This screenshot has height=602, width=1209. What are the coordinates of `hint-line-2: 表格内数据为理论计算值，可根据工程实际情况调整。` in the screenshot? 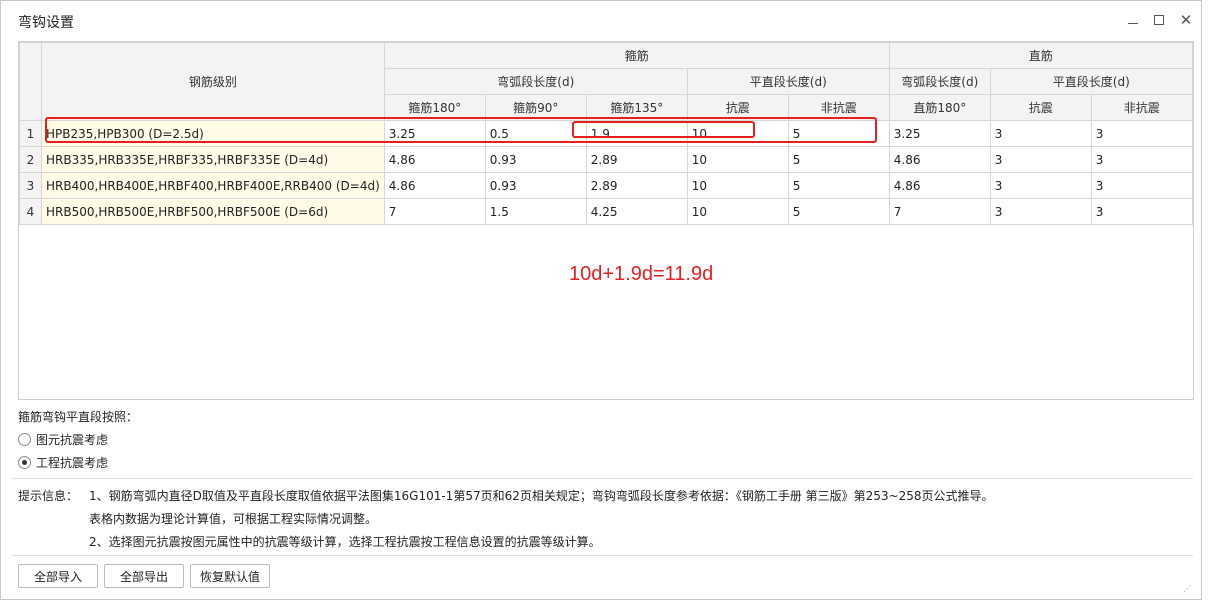 It's located at (233, 519).